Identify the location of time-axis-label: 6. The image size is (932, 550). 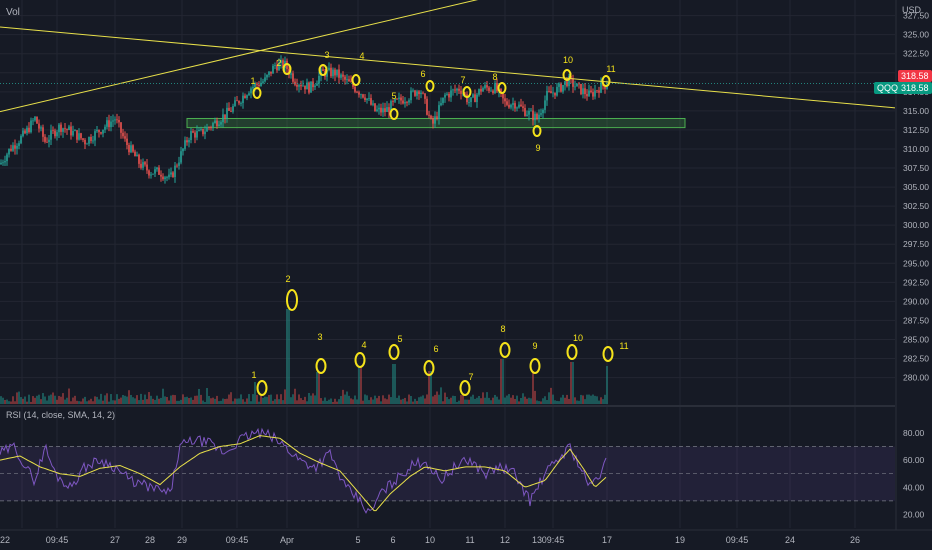
(392, 540).